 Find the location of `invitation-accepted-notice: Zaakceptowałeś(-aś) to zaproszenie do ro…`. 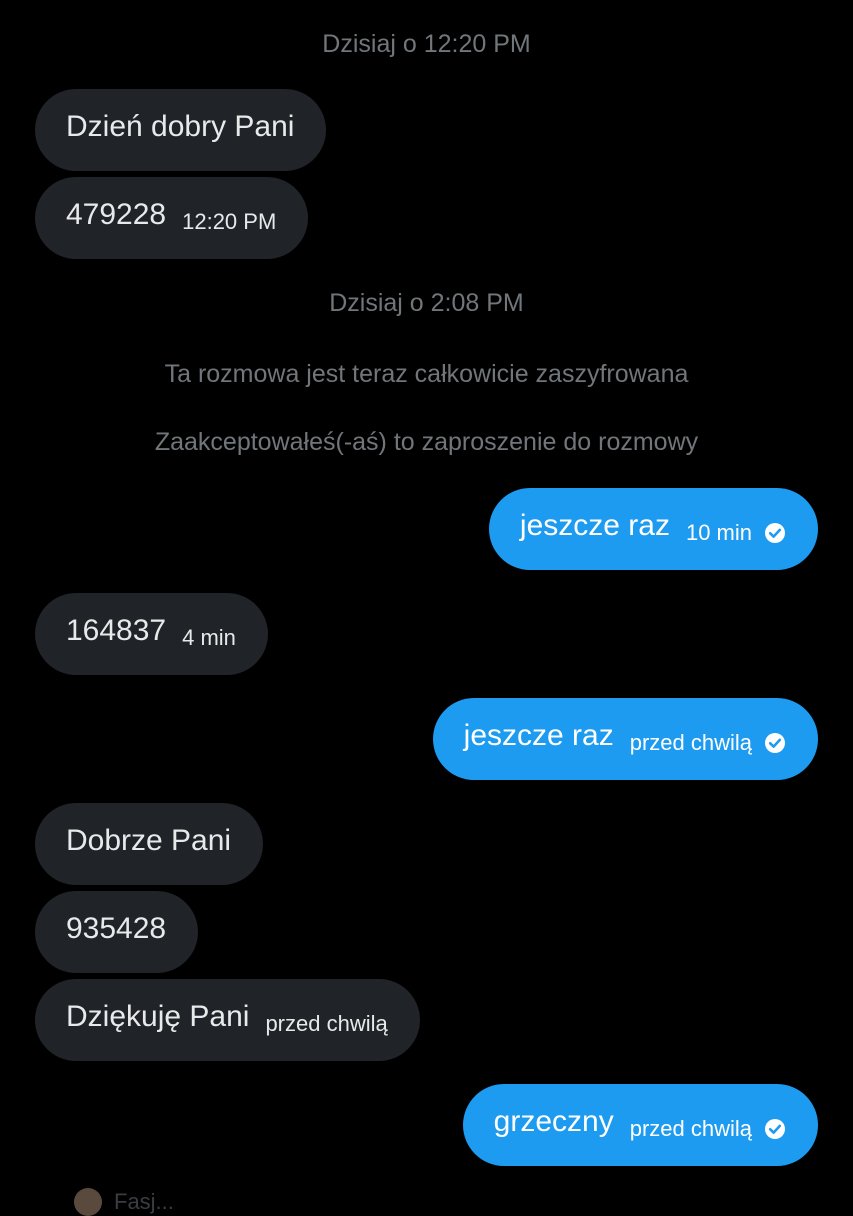

invitation-accepted-notice: Zaakceptowałeś(-aś) to zaproszenie do ro… is located at coordinates (426, 442).